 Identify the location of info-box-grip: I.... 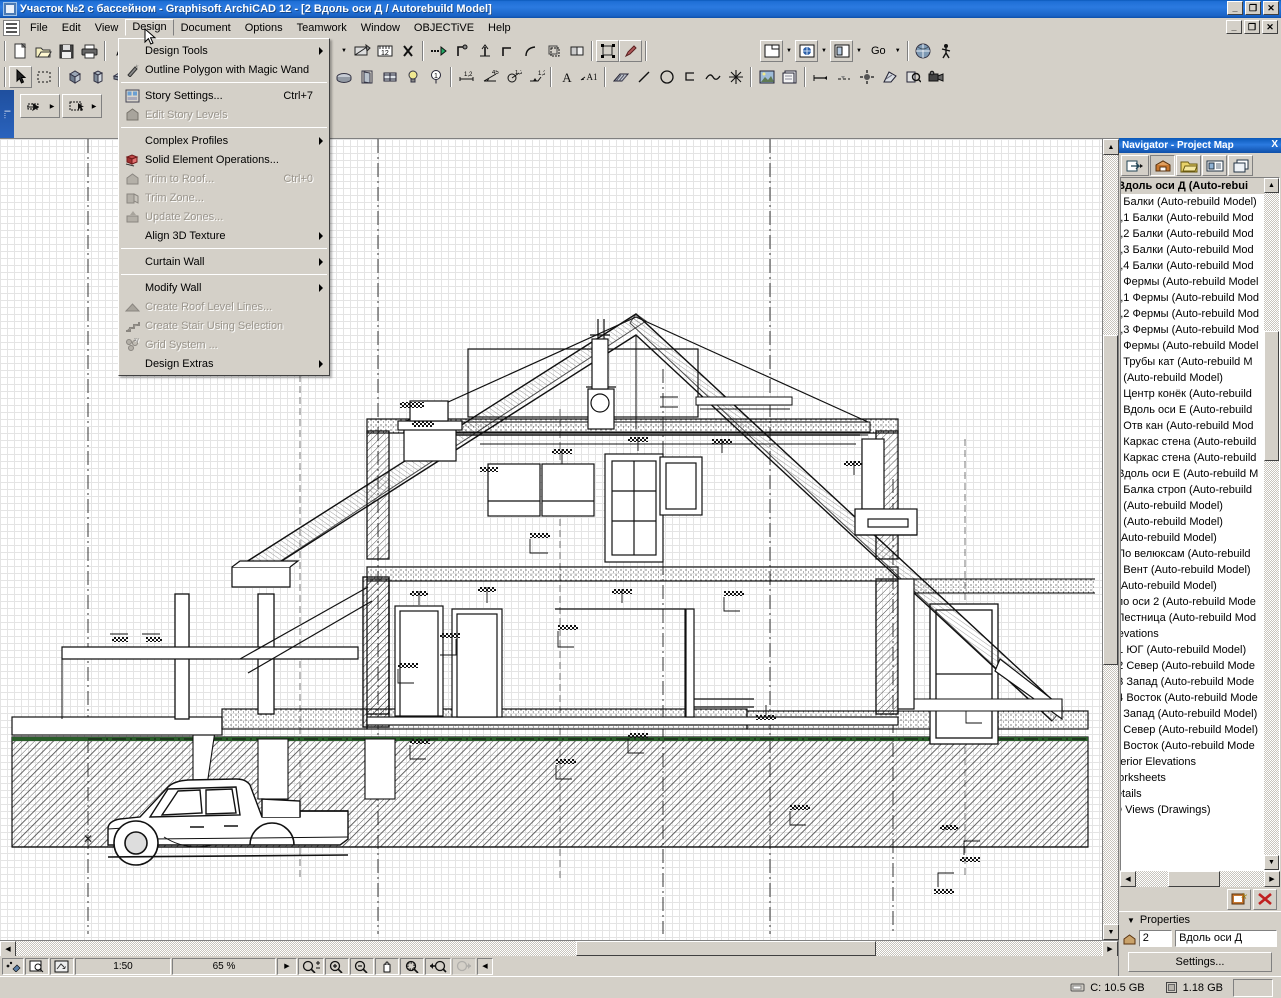
(7, 114).